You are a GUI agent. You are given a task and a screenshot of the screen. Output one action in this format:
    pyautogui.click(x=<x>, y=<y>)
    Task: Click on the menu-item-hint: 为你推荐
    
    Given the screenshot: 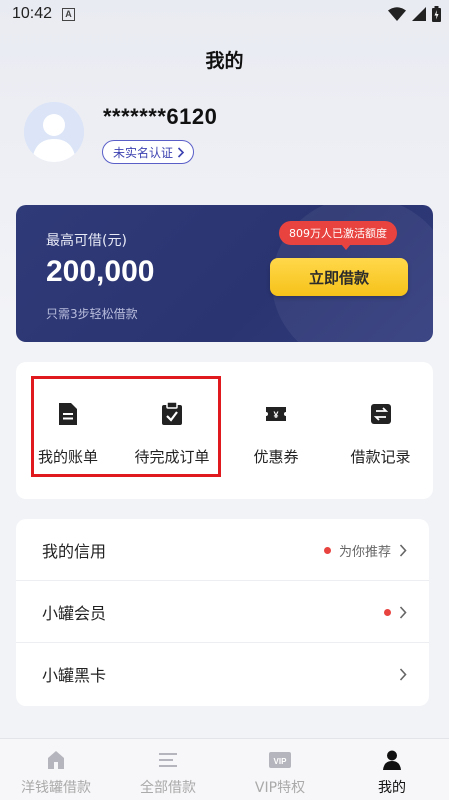 What is the action you would take?
    pyautogui.click(x=364, y=552)
    